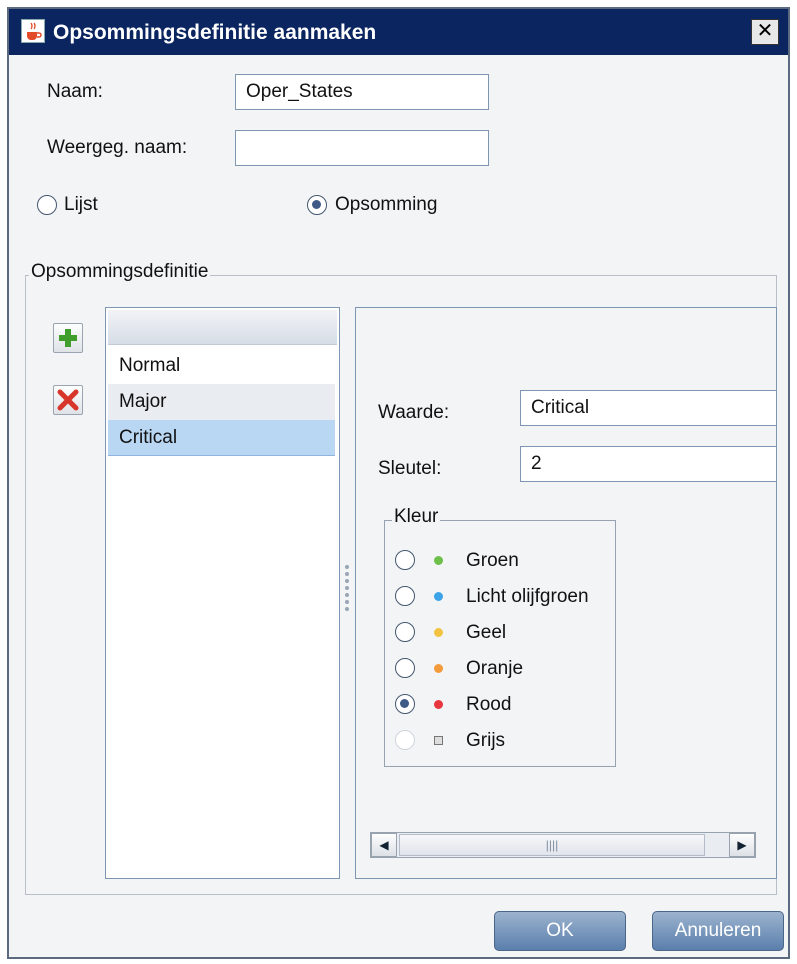  What do you see at coordinates (221, 366) in the screenshot?
I see `list-item-normal: Normal` at bounding box center [221, 366].